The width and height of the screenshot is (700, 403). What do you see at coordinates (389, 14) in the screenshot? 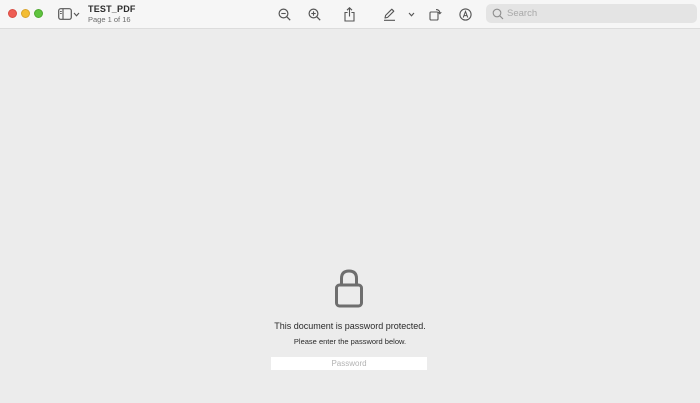
I see `markup-pen-icon` at bounding box center [389, 14].